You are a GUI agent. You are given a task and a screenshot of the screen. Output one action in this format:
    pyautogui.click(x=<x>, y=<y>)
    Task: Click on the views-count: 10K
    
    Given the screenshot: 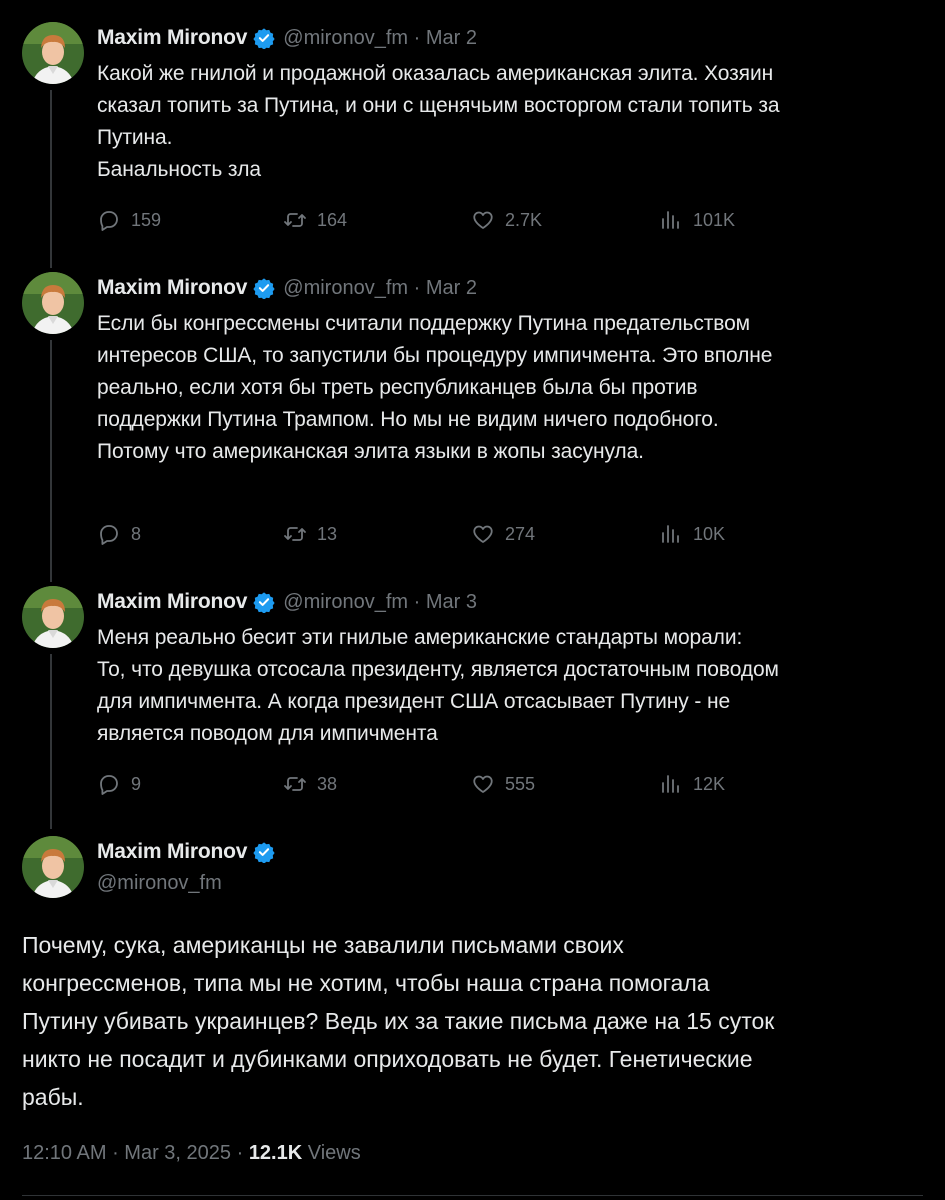 What is the action you would take?
    pyautogui.click(x=709, y=533)
    